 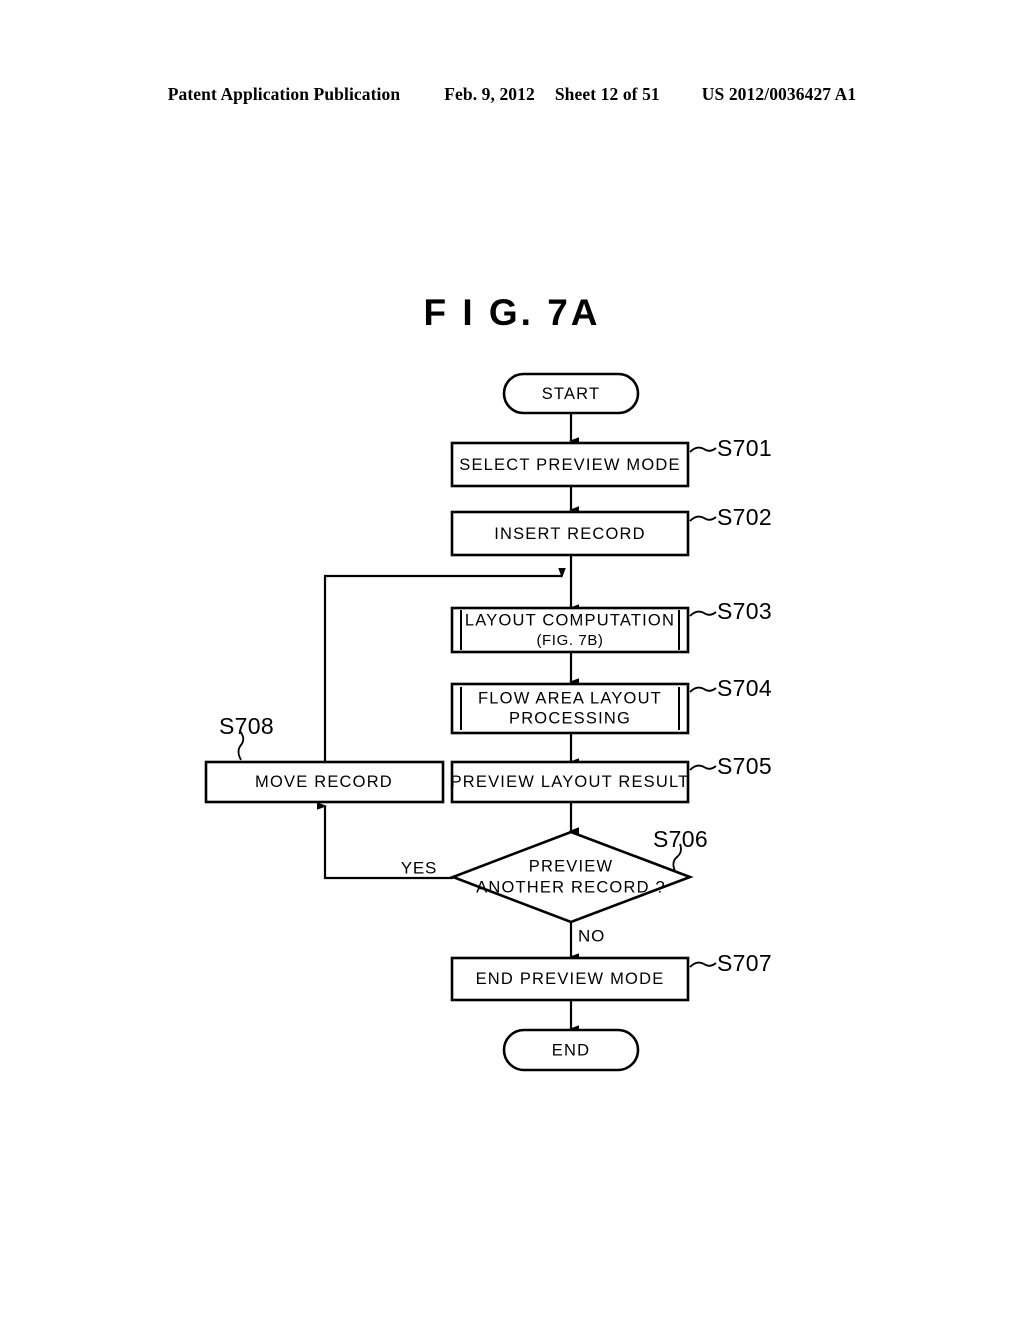 I want to click on s705-leader-line, so click(x=703, y=767).